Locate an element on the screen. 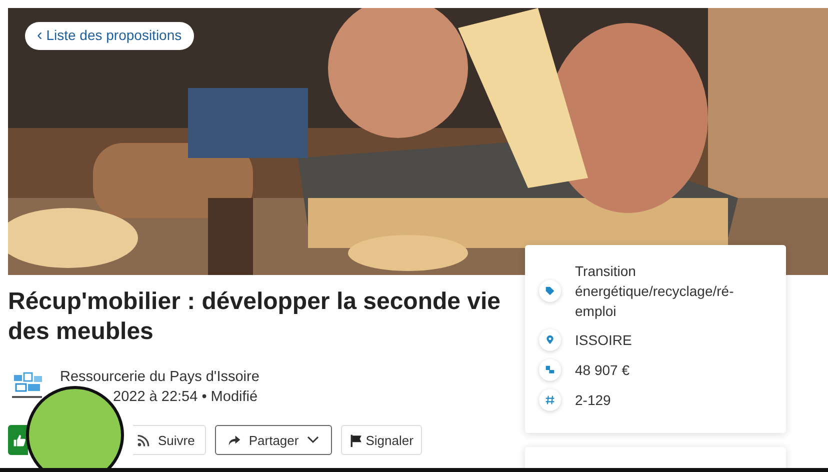  follow-button: Suivre is located at coordinates (169, 440).